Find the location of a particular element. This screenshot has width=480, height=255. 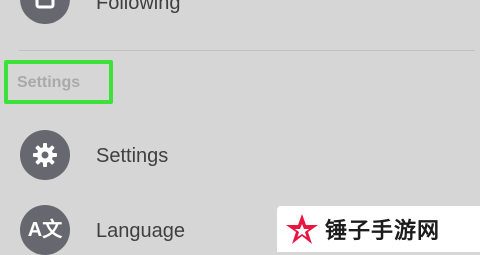

settings-icon-circle is located at coordinates (45, 155).